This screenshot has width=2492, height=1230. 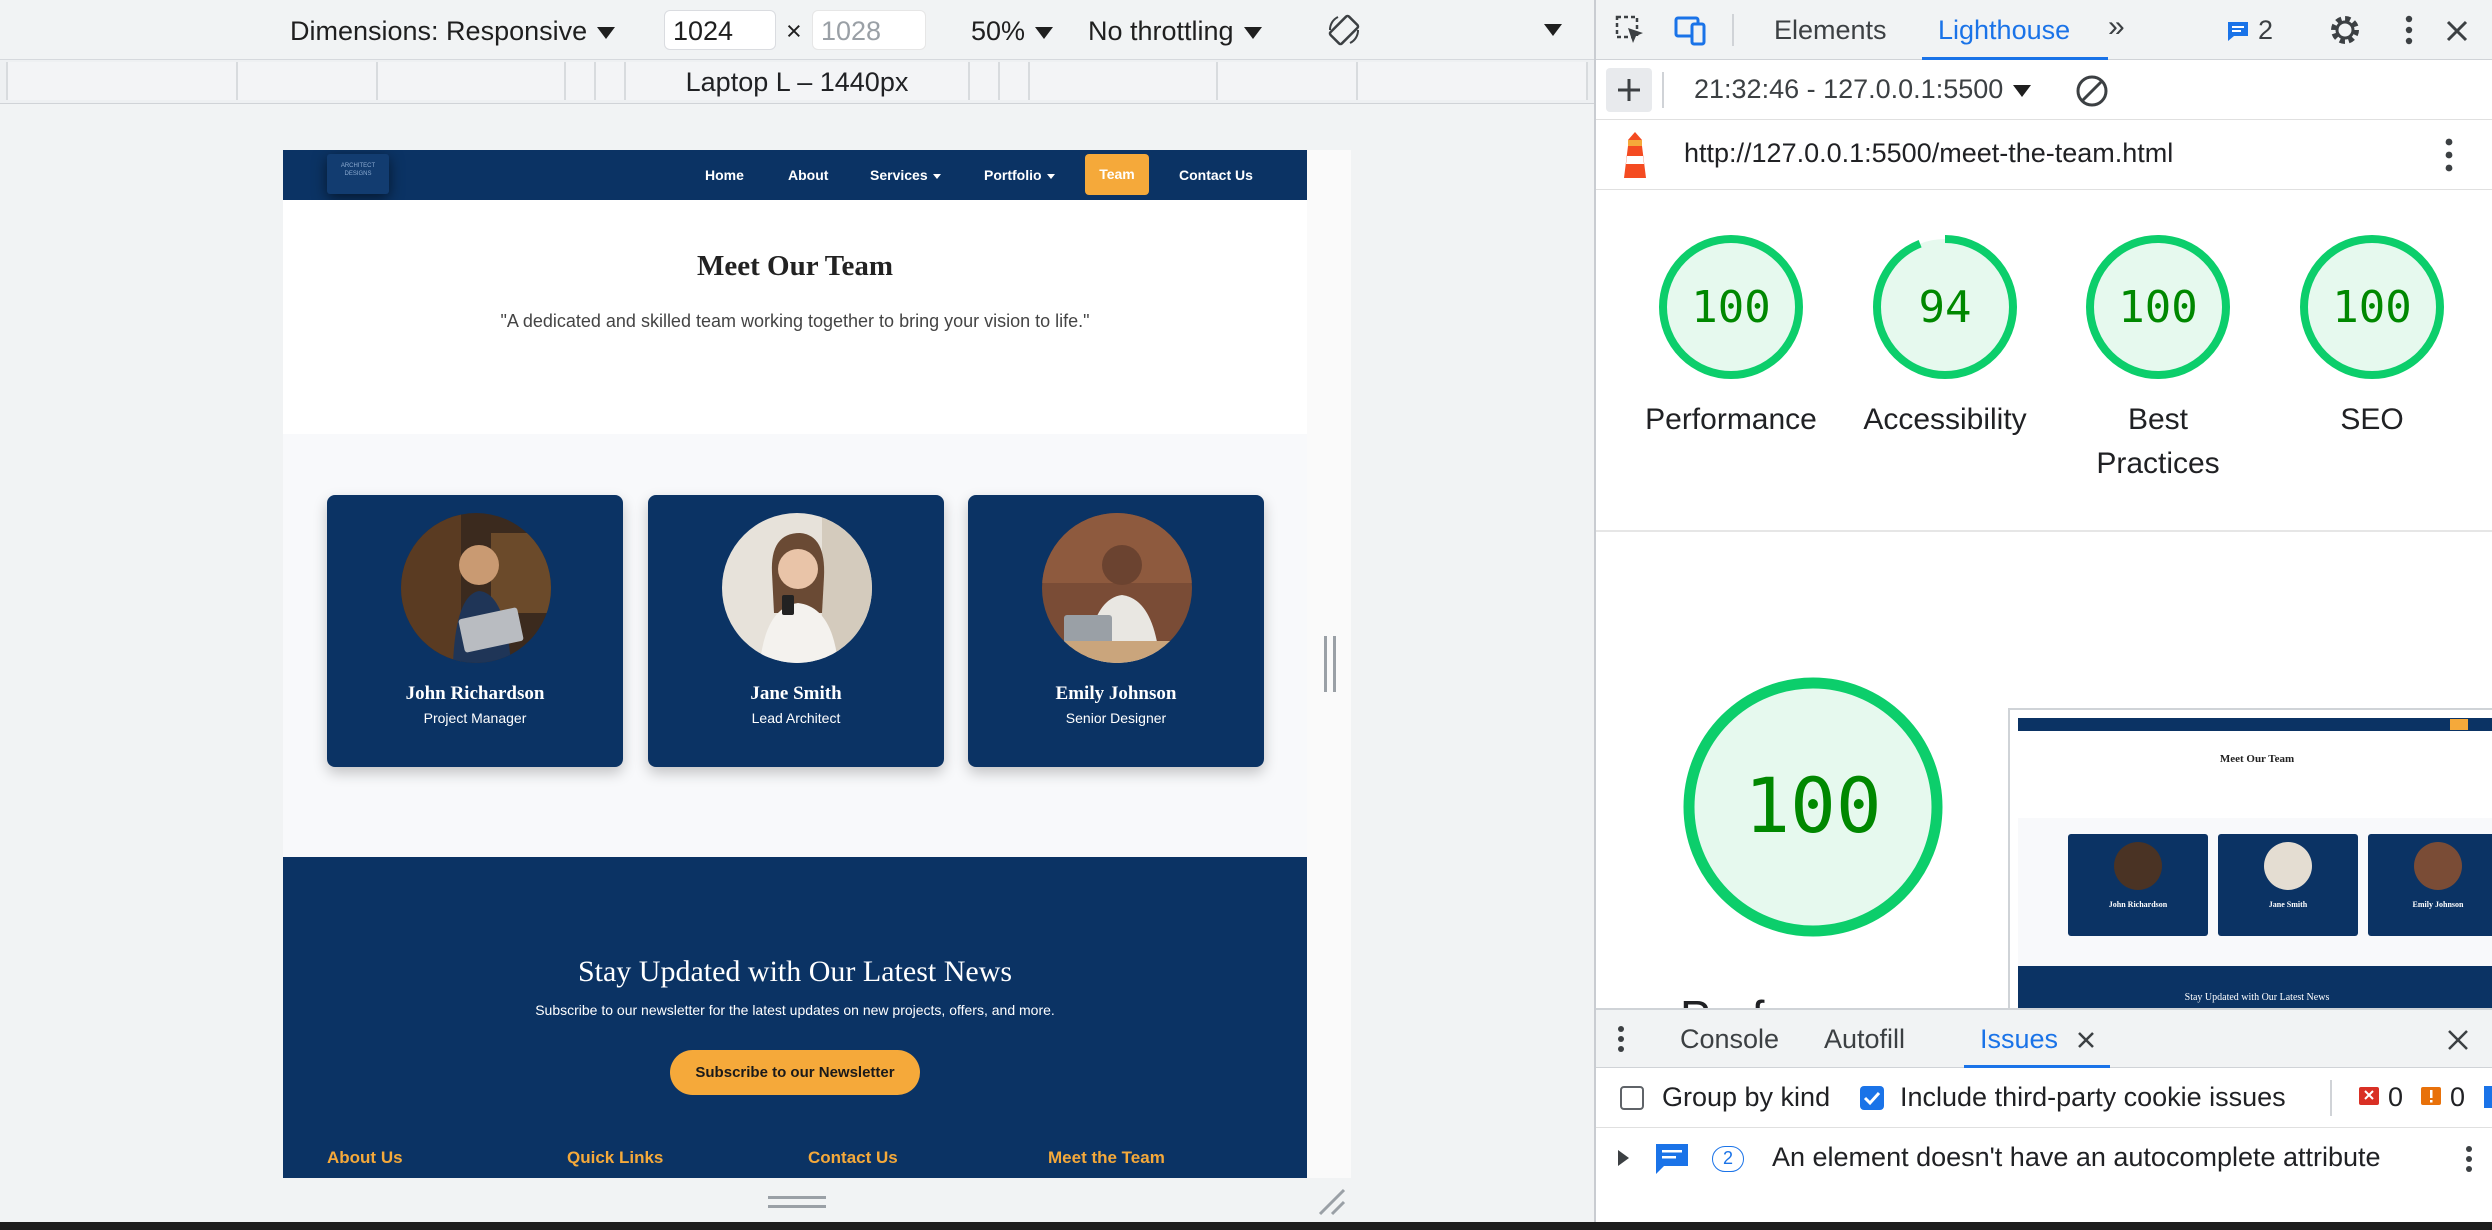 What do you see at coordinates (2265, 30) in the screenshot?
I see `issues-count: 2` at bounding box center [2265, 30].